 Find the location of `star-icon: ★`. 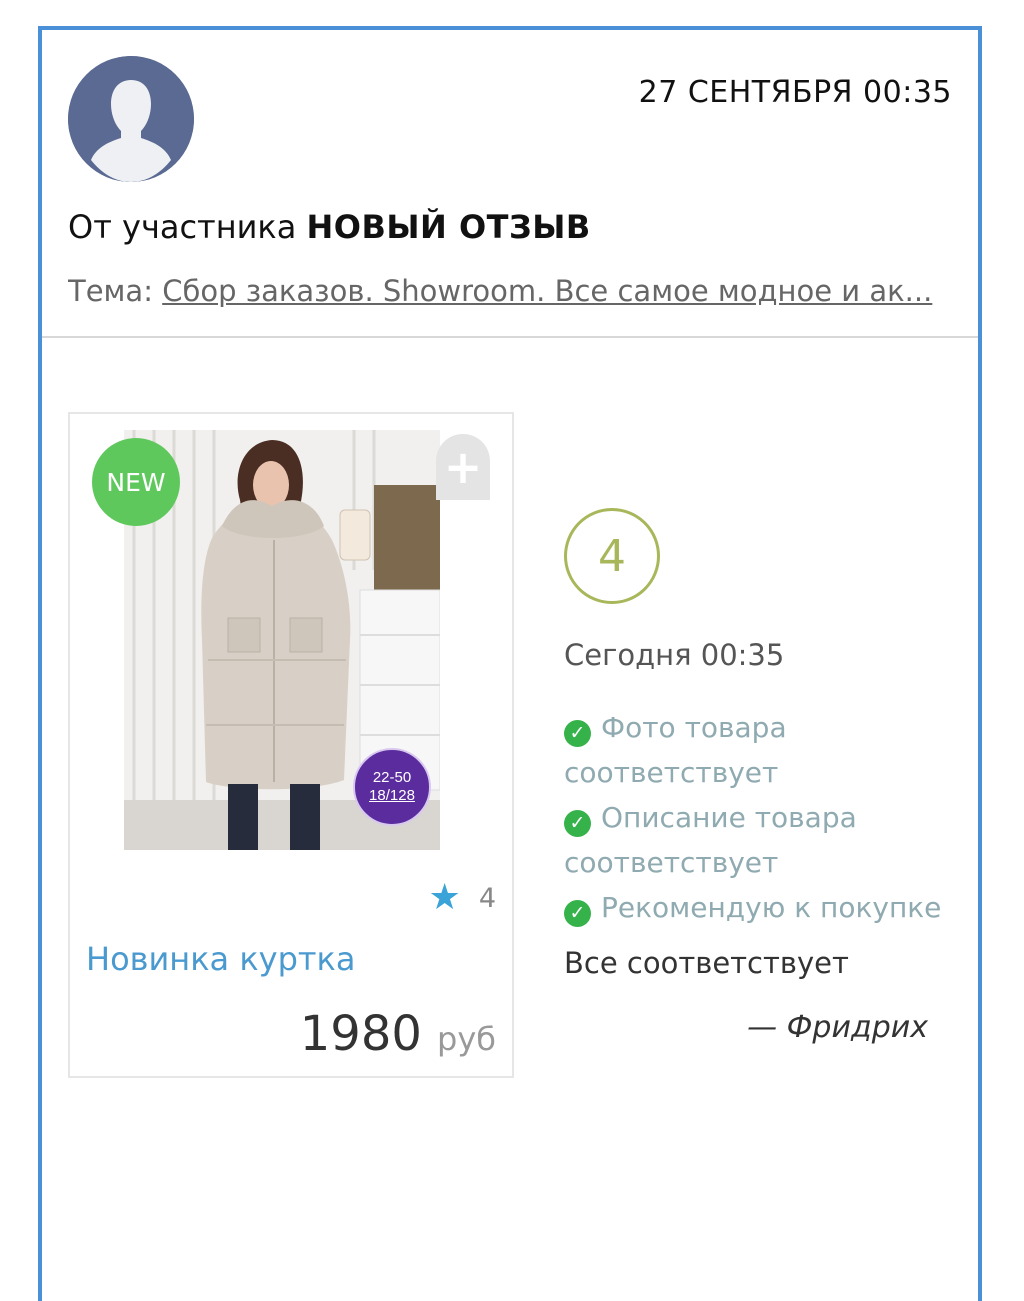

star-icon: ★ is located at coordinates (444, 897).